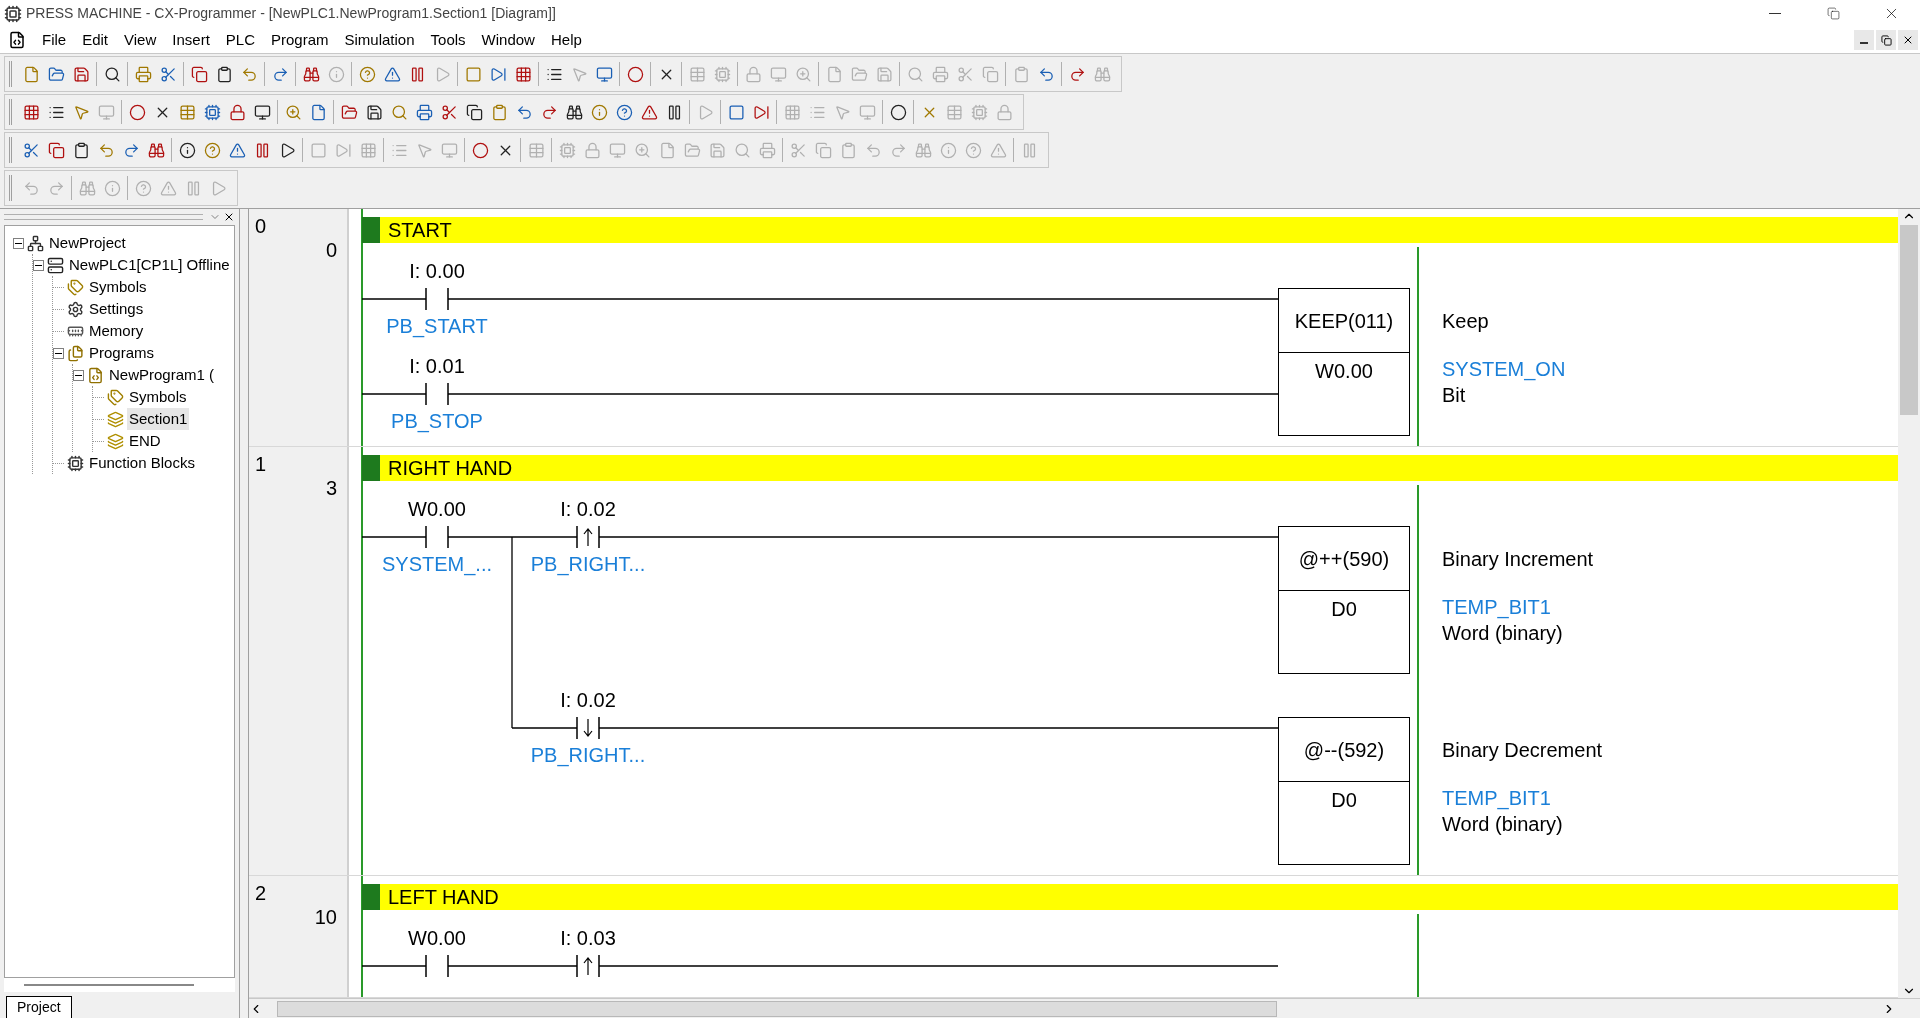  What do you see at coordinates (145, 441) in the screenshot?
I see `tree-item: END` at bounding box center [145, 441].